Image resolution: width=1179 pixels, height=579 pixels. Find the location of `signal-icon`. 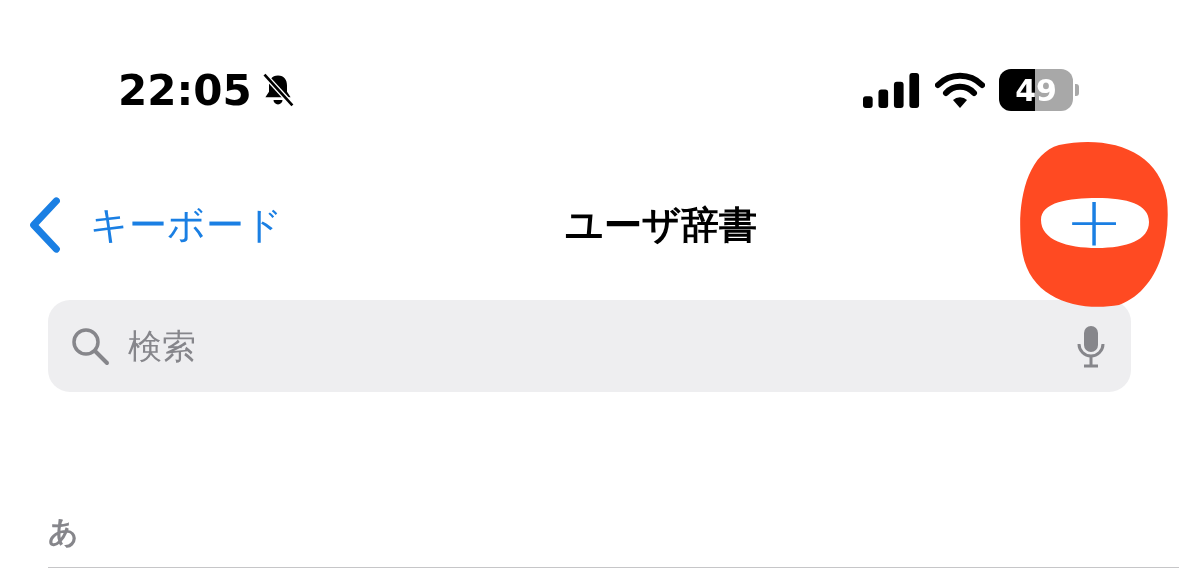

signal-icon is located at coordinates (892, 90).